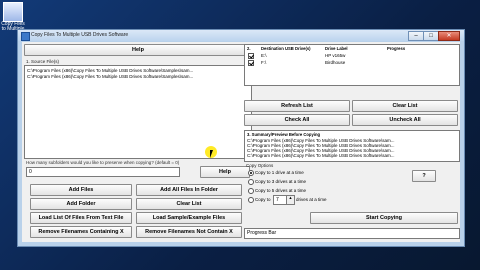 The width and height of the screenshot is (480, 270). What do you see at coordinates (189, 232) in the screenshot?
I see `remove-not-containing-button: Remove Filenames Not Contain X` at bounding box center [189, 232].